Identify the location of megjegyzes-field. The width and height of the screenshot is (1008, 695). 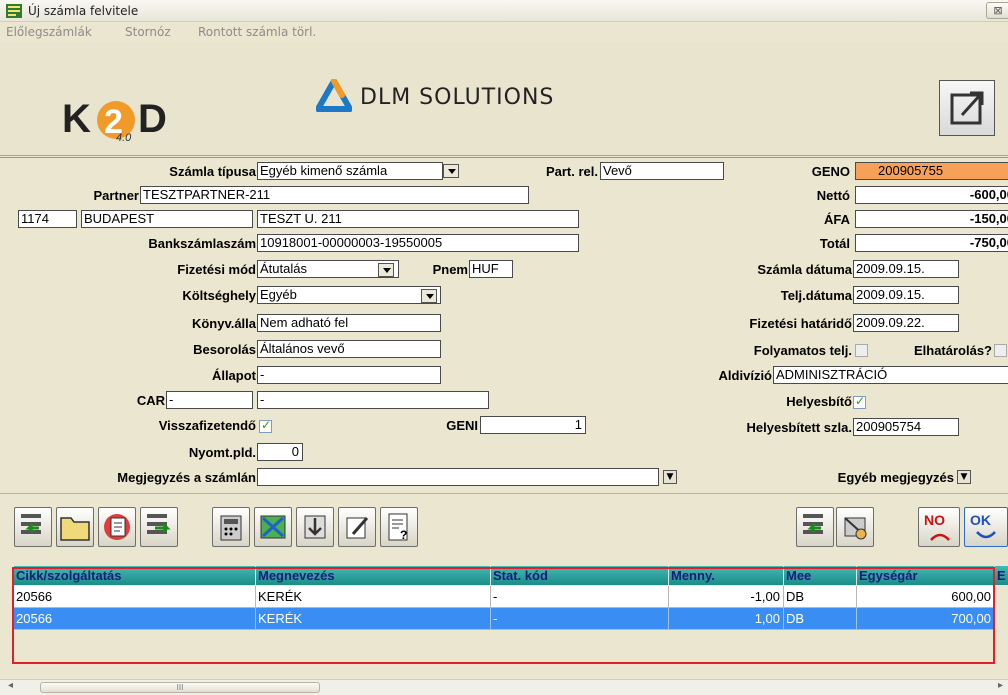
(458, 477).